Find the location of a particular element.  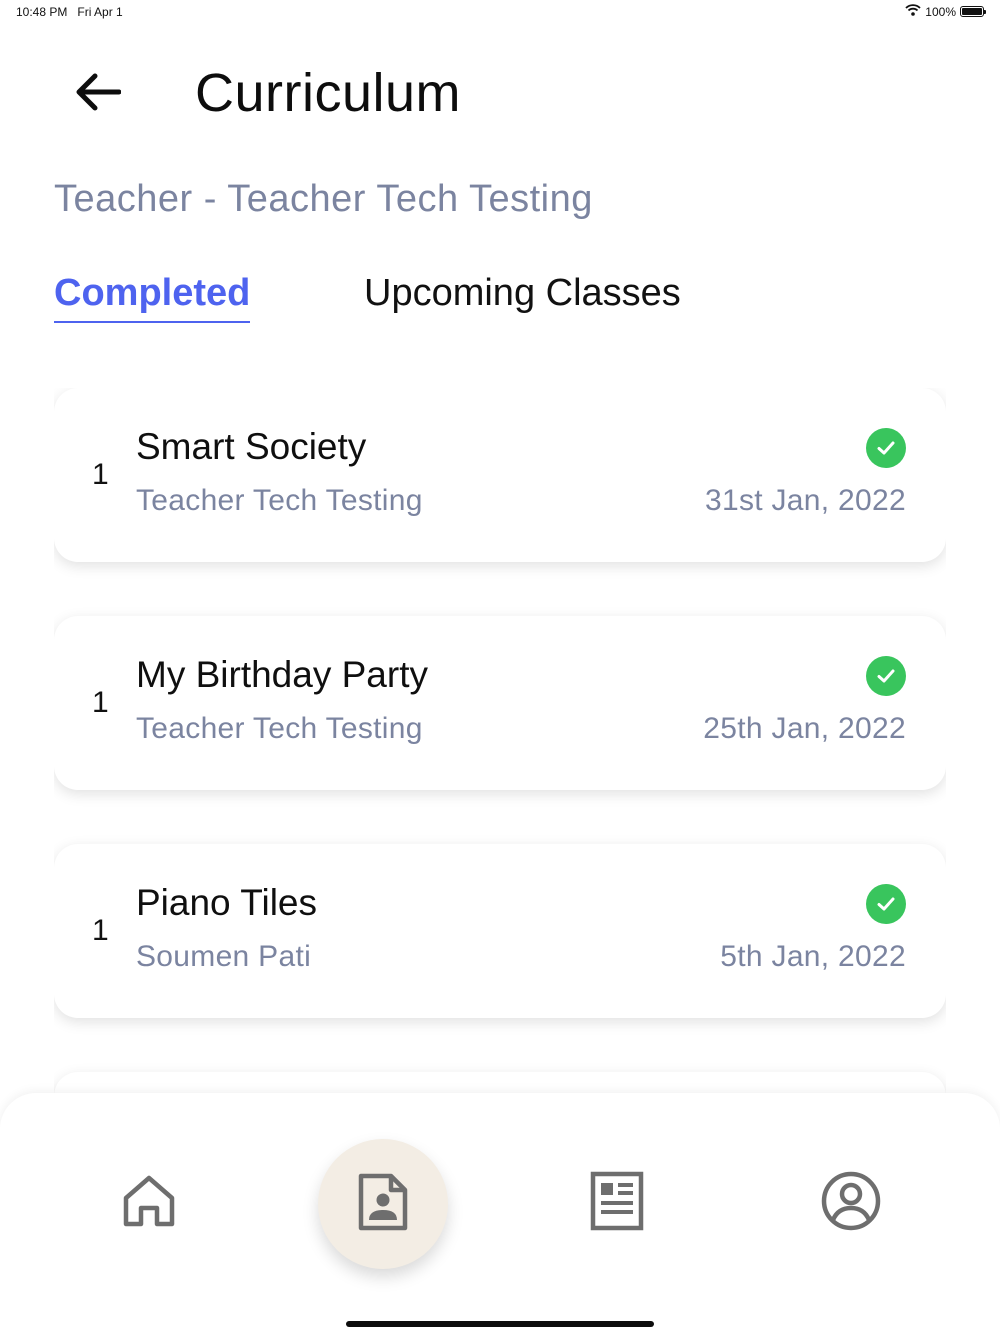

tab-bar: Completed Upcoming Classes is located at coordinates (504, 300).